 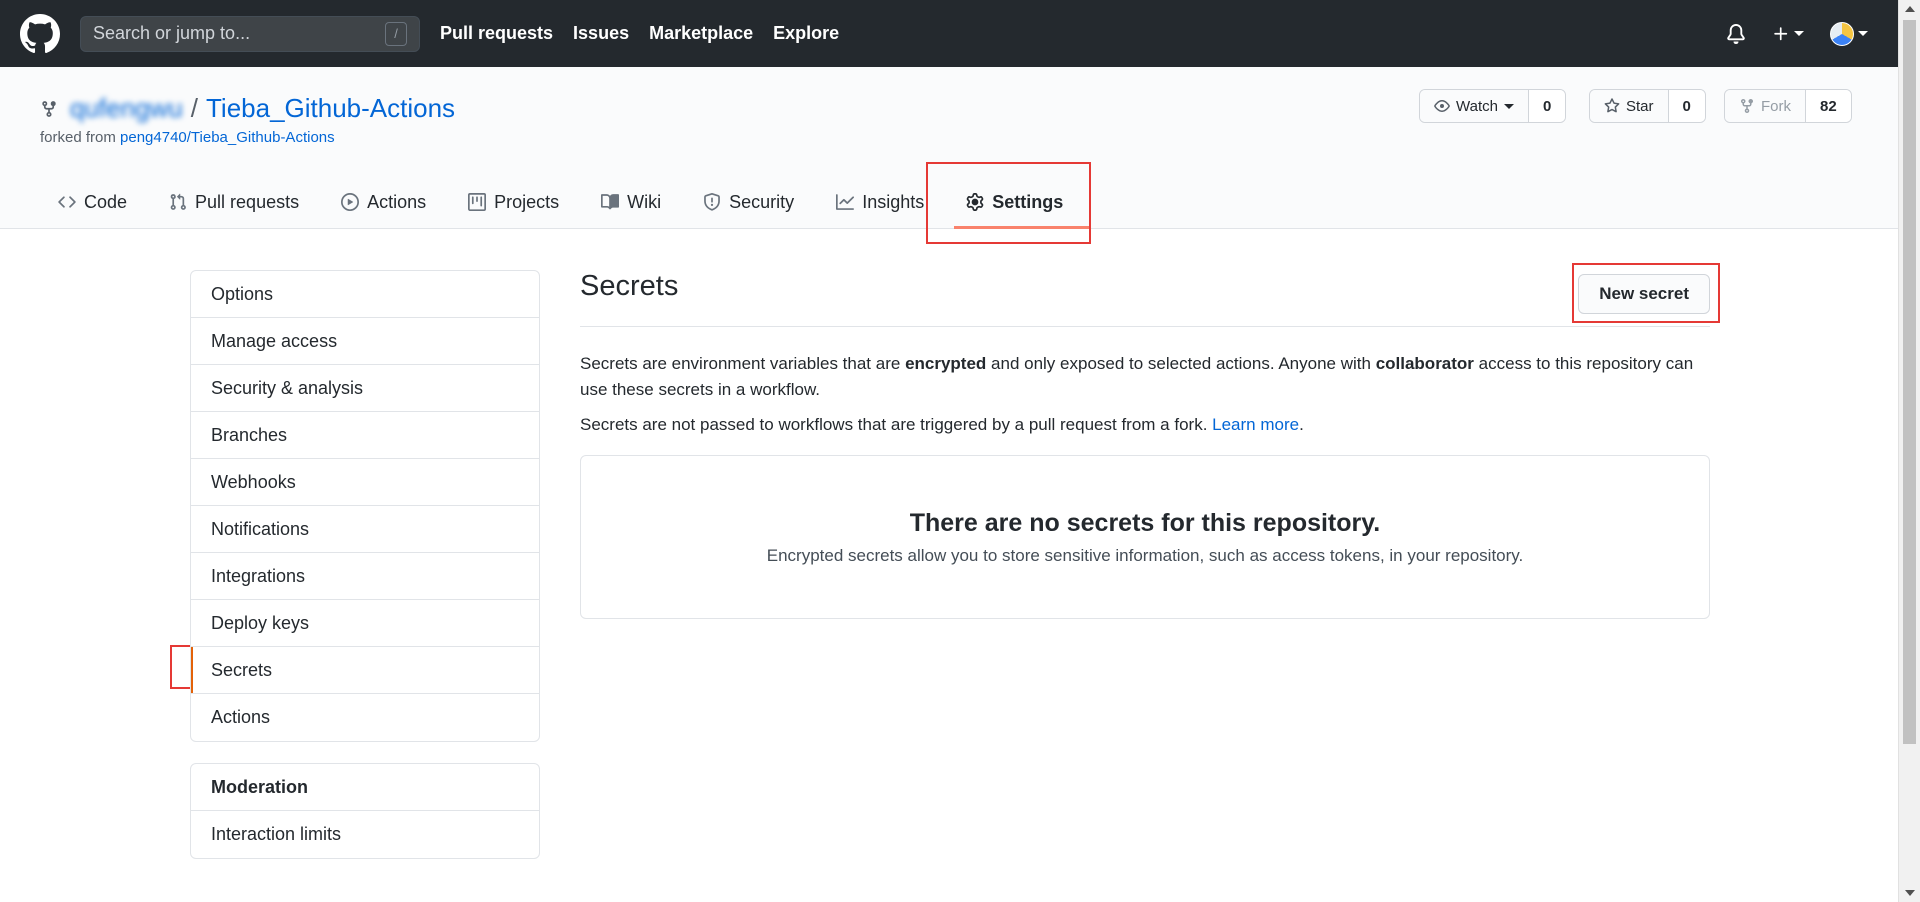 I want to click on tab-label: Wiki, so click(x=644, y=201).